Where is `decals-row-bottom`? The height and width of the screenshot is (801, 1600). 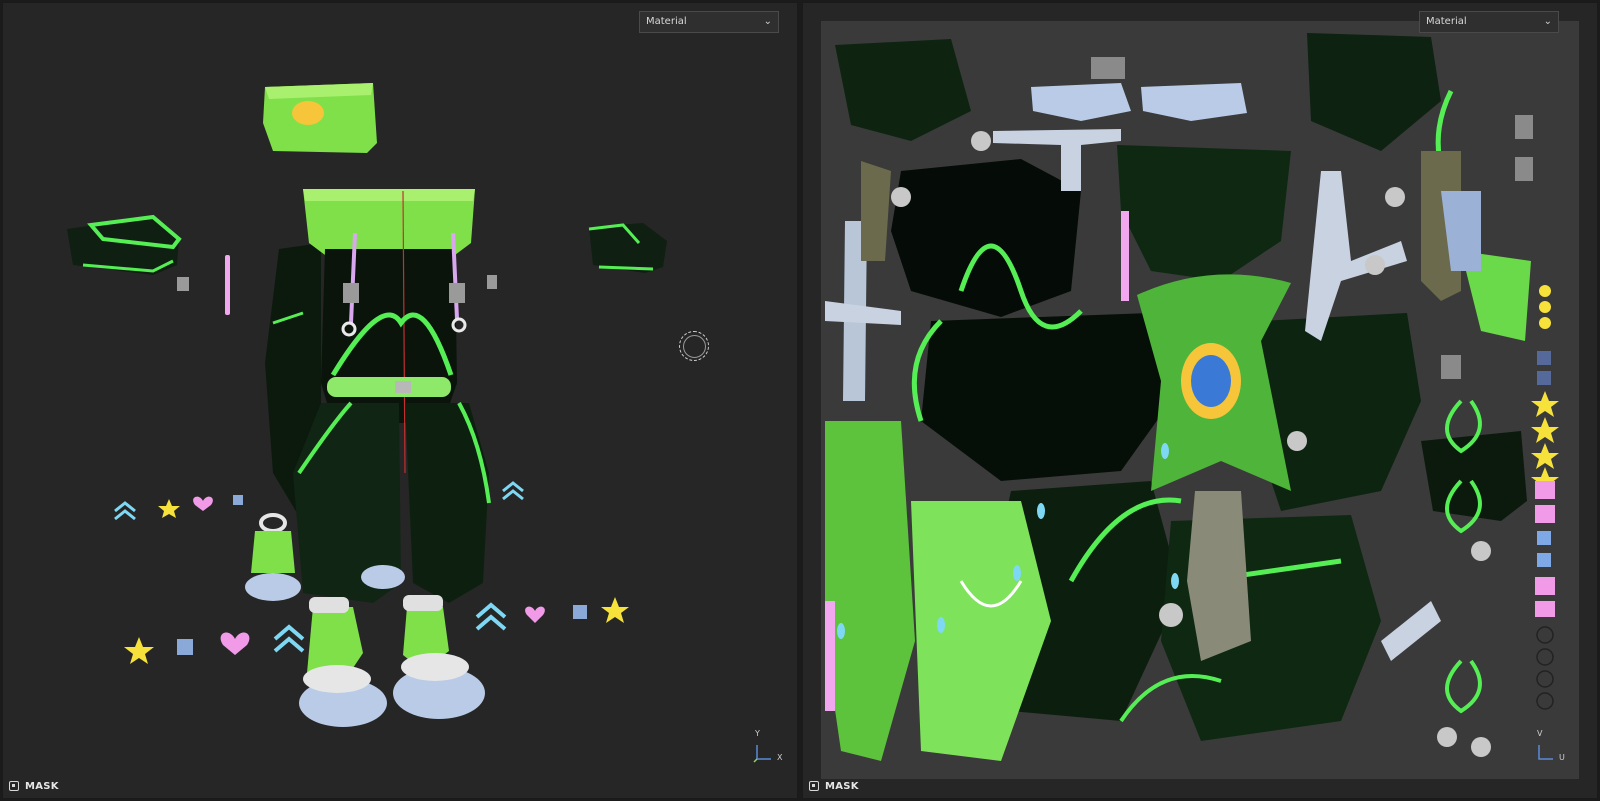 decals-row-bottom is located at coordinates (376, 630).